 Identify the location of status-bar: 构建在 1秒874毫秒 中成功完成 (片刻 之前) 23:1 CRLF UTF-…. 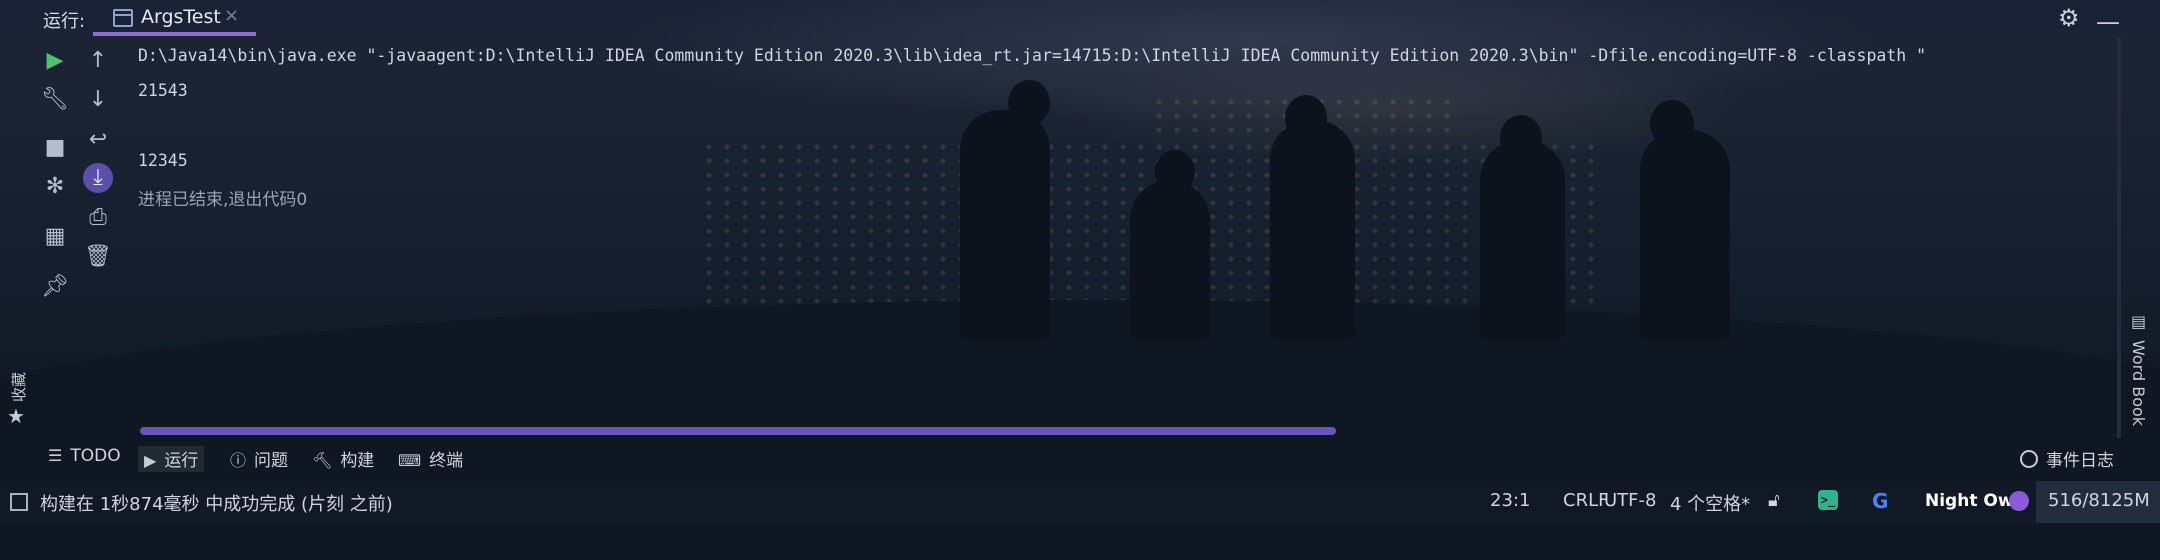
(1080, 502).